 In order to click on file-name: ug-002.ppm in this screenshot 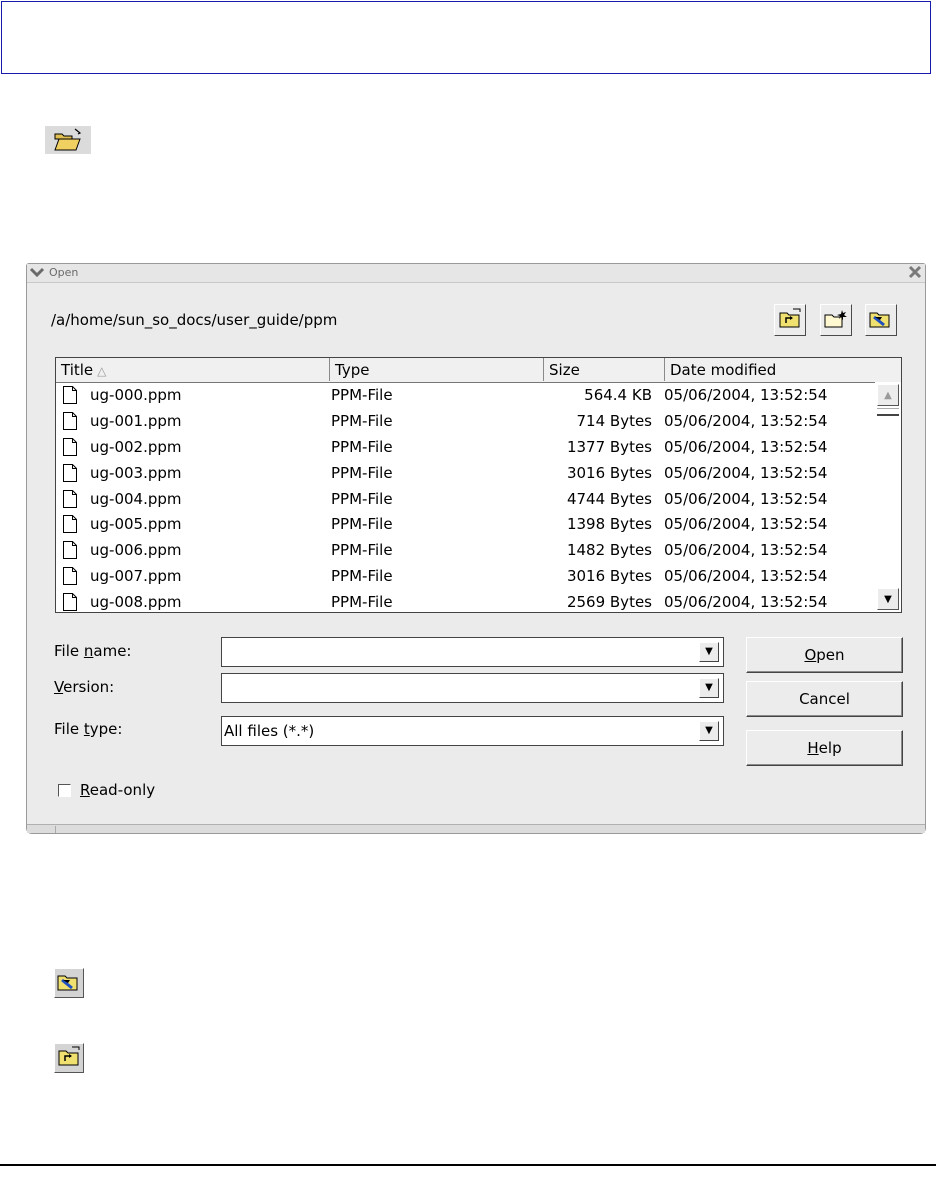, I will do `click(136, 446)`.